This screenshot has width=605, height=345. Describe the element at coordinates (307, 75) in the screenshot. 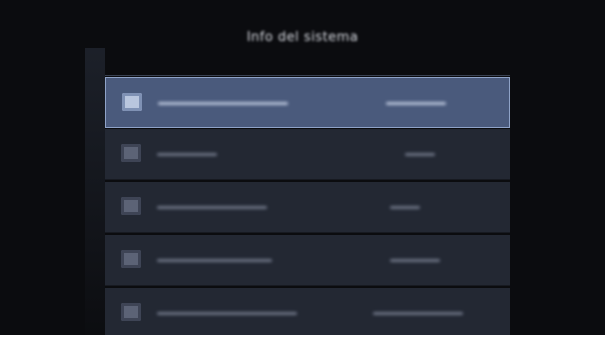

I see `header-divider` at that location.